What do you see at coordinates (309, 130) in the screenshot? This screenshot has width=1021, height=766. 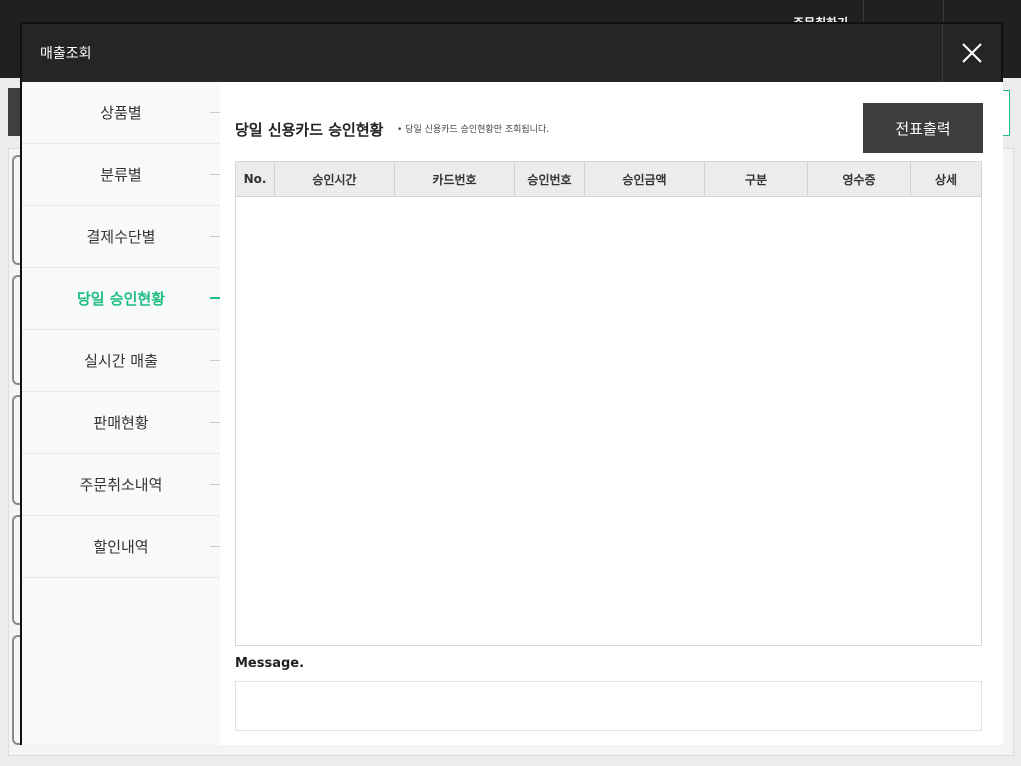 I see `section-title: 당일 신용카드 승인현황` at bounding box center [309, 130].